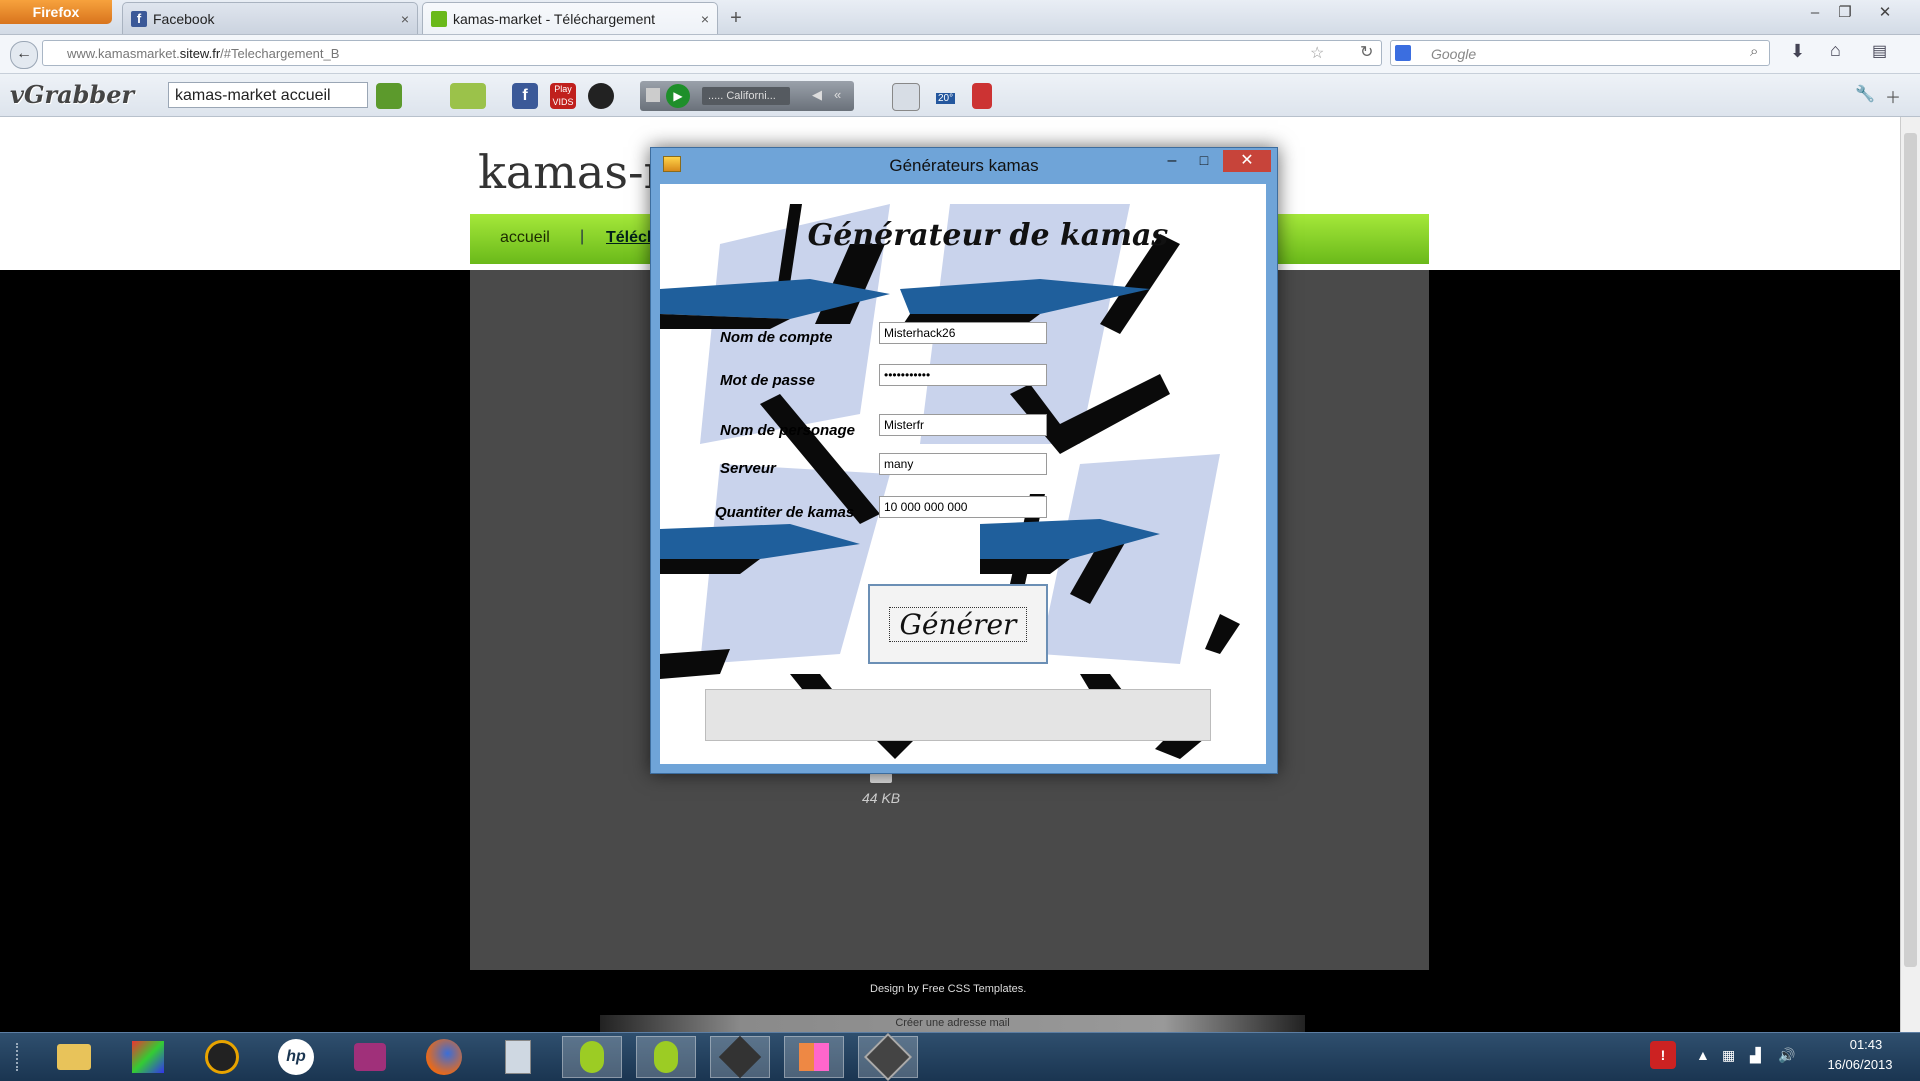 The image size is (1920, 1081). What do you see at coordinates (1845, 13) in the screenshot?
I see `restore-window-button: ❐` at bounding box center [1845, 13].